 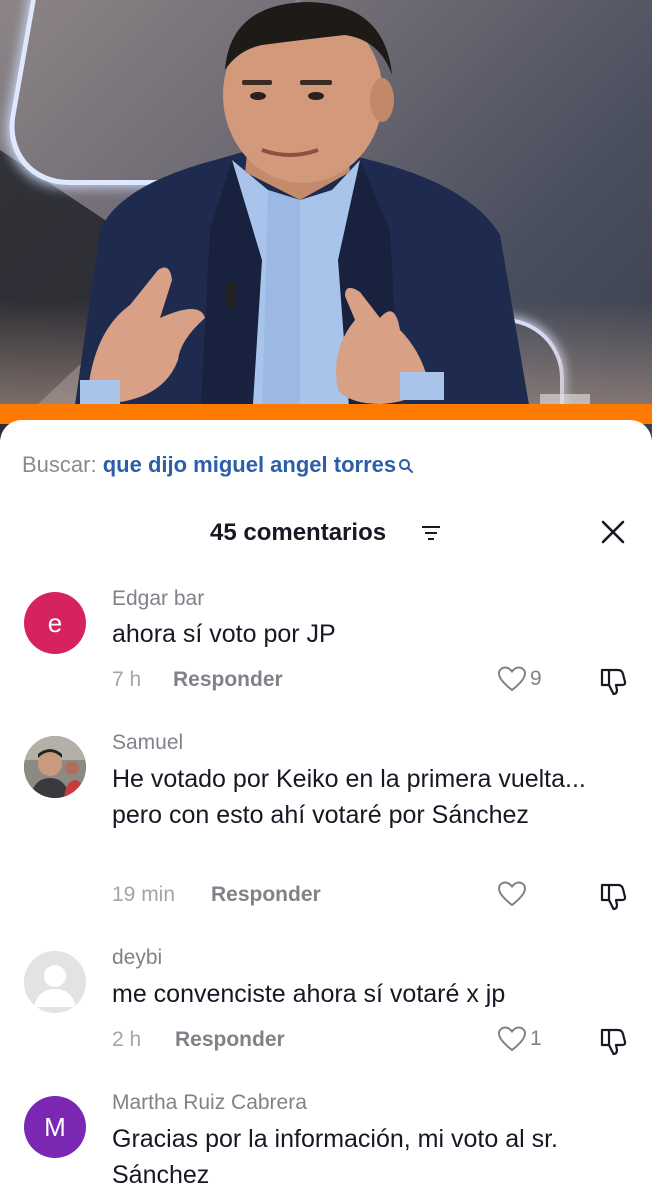 I want to click on search-suggestion: Buscar: que dijo miguel angel torres, so click(x=218, y=466).